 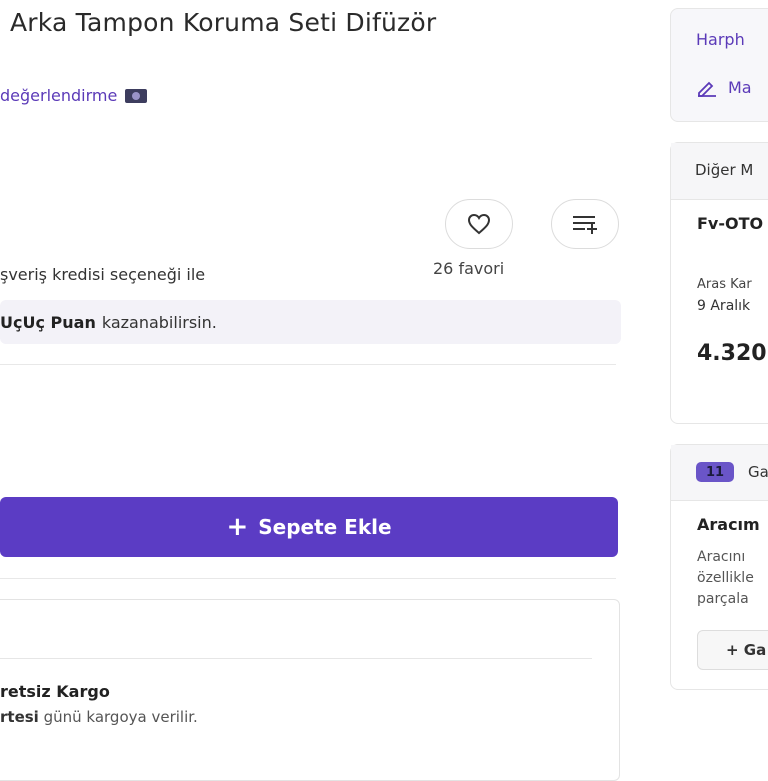 I want to click on other-seller-price: 4.320, so click(x=732, y=353).